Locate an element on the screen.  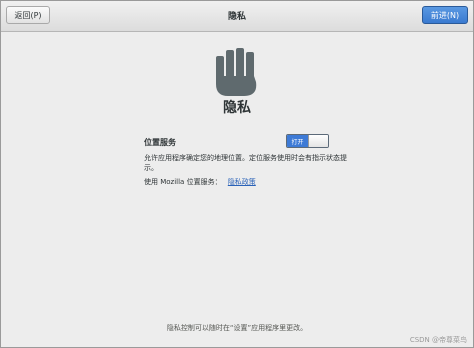
footer-note: 隐私控制可以随时在“设置”应用程序里更改。 is located at coordinates (237, 328).